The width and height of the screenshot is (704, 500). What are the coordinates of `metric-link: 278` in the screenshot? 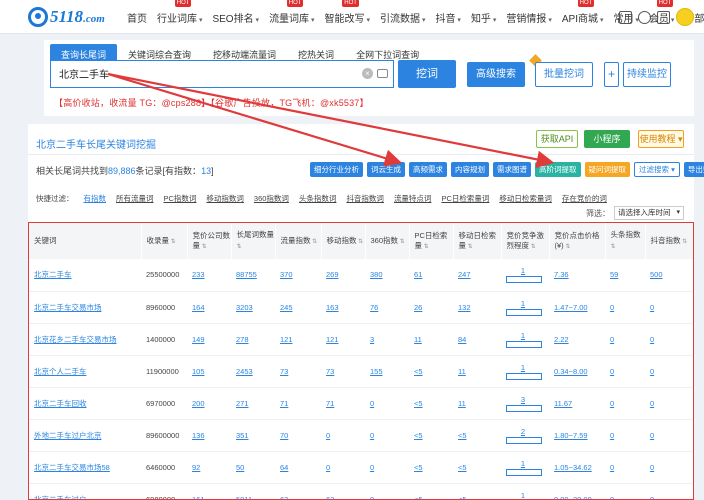 It's located at (242, 339).